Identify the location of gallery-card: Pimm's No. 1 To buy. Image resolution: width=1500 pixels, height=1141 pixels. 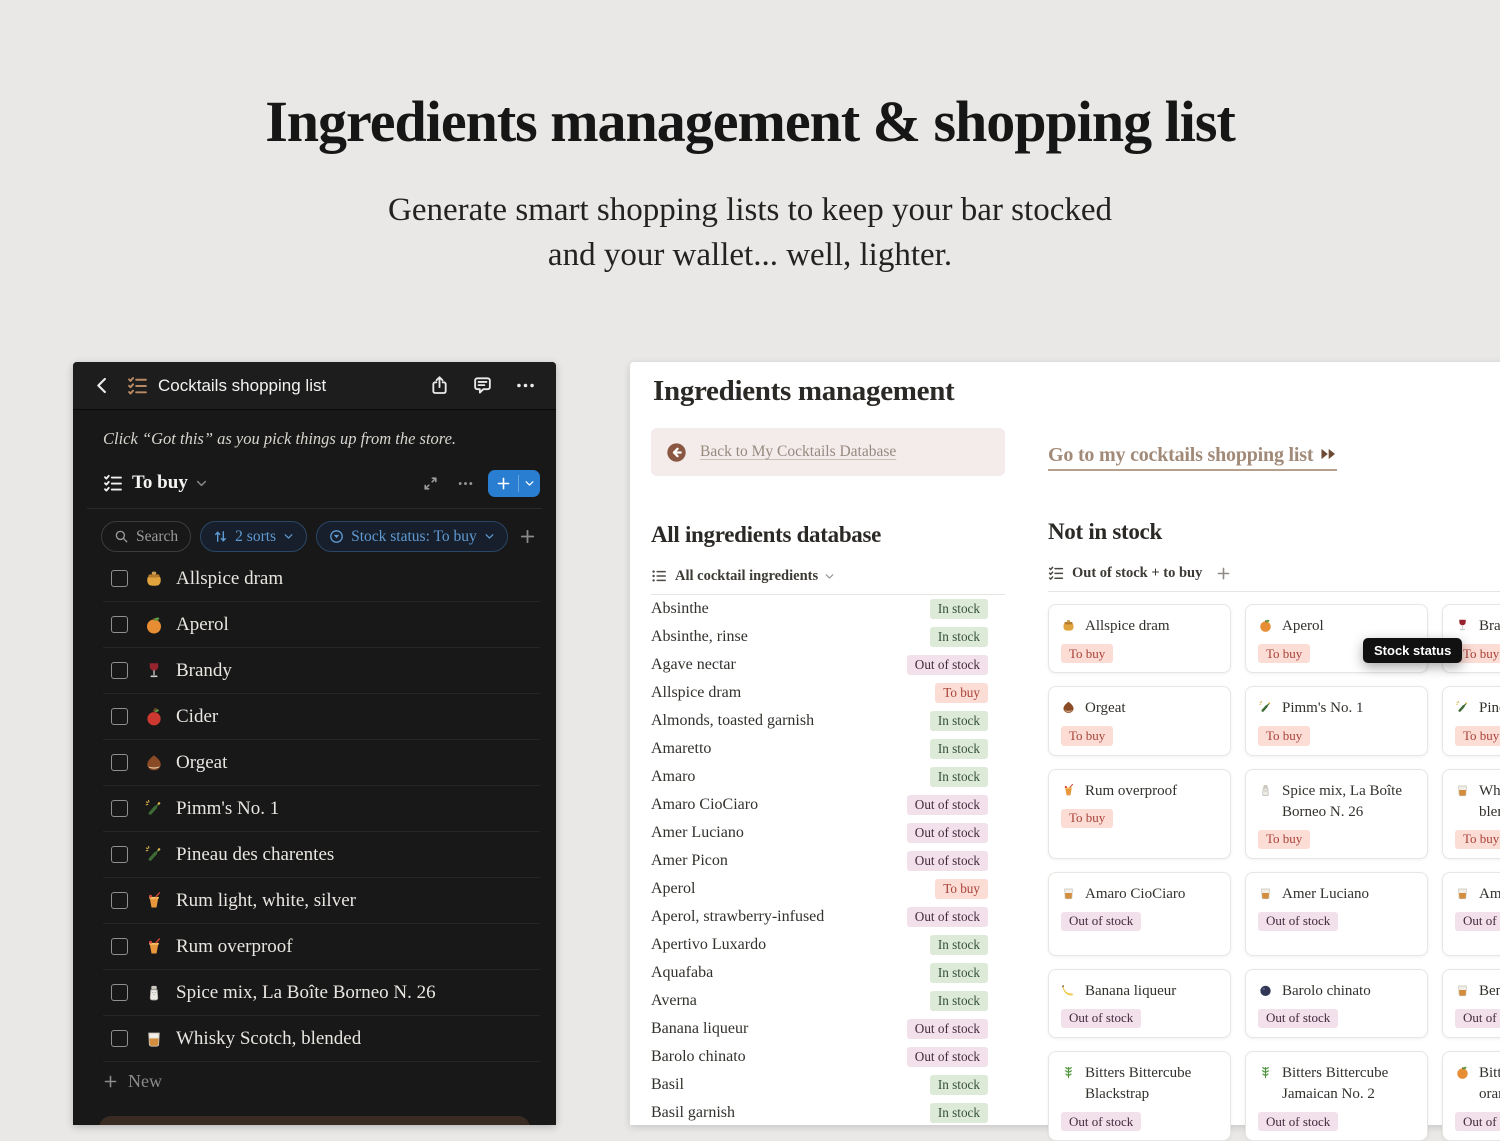
(1336, 721).